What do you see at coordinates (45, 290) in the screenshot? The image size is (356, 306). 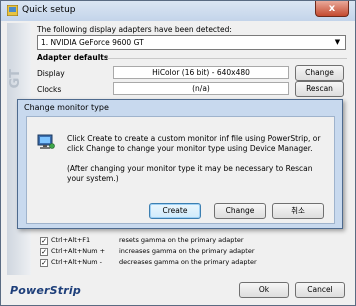 I see `powerstrip-logo: PowerStrip` at bounding box center [45, 290].